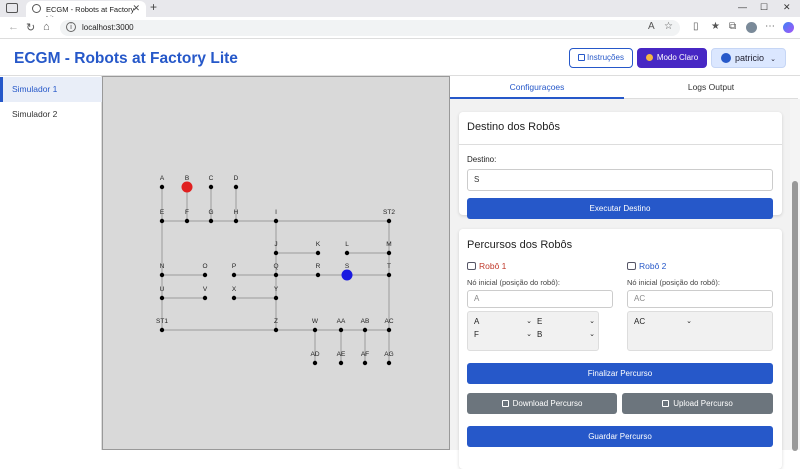  I want to click on graph-node-T, so click(389, 275).